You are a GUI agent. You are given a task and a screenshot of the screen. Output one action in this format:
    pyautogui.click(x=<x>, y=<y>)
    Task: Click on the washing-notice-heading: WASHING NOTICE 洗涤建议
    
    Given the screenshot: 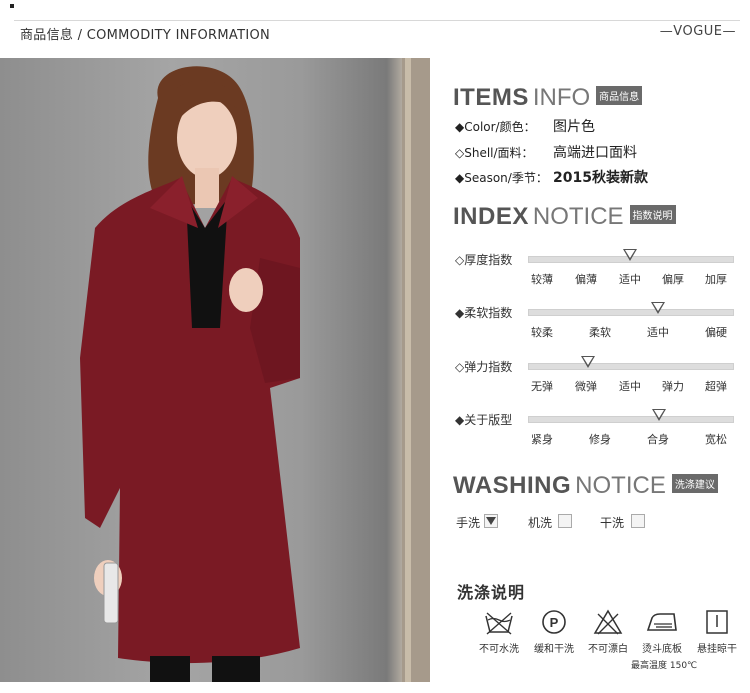 What is the action you would take?
    pyautogui.click(x=585, y=486)
    